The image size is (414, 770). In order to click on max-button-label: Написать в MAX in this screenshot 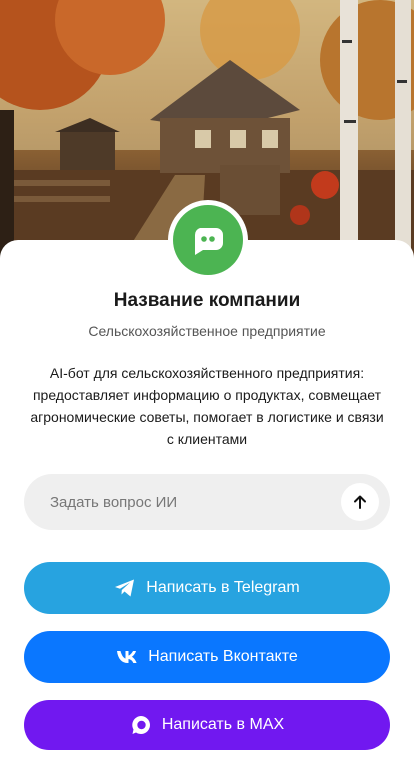, I will do `click(223, 724)`.